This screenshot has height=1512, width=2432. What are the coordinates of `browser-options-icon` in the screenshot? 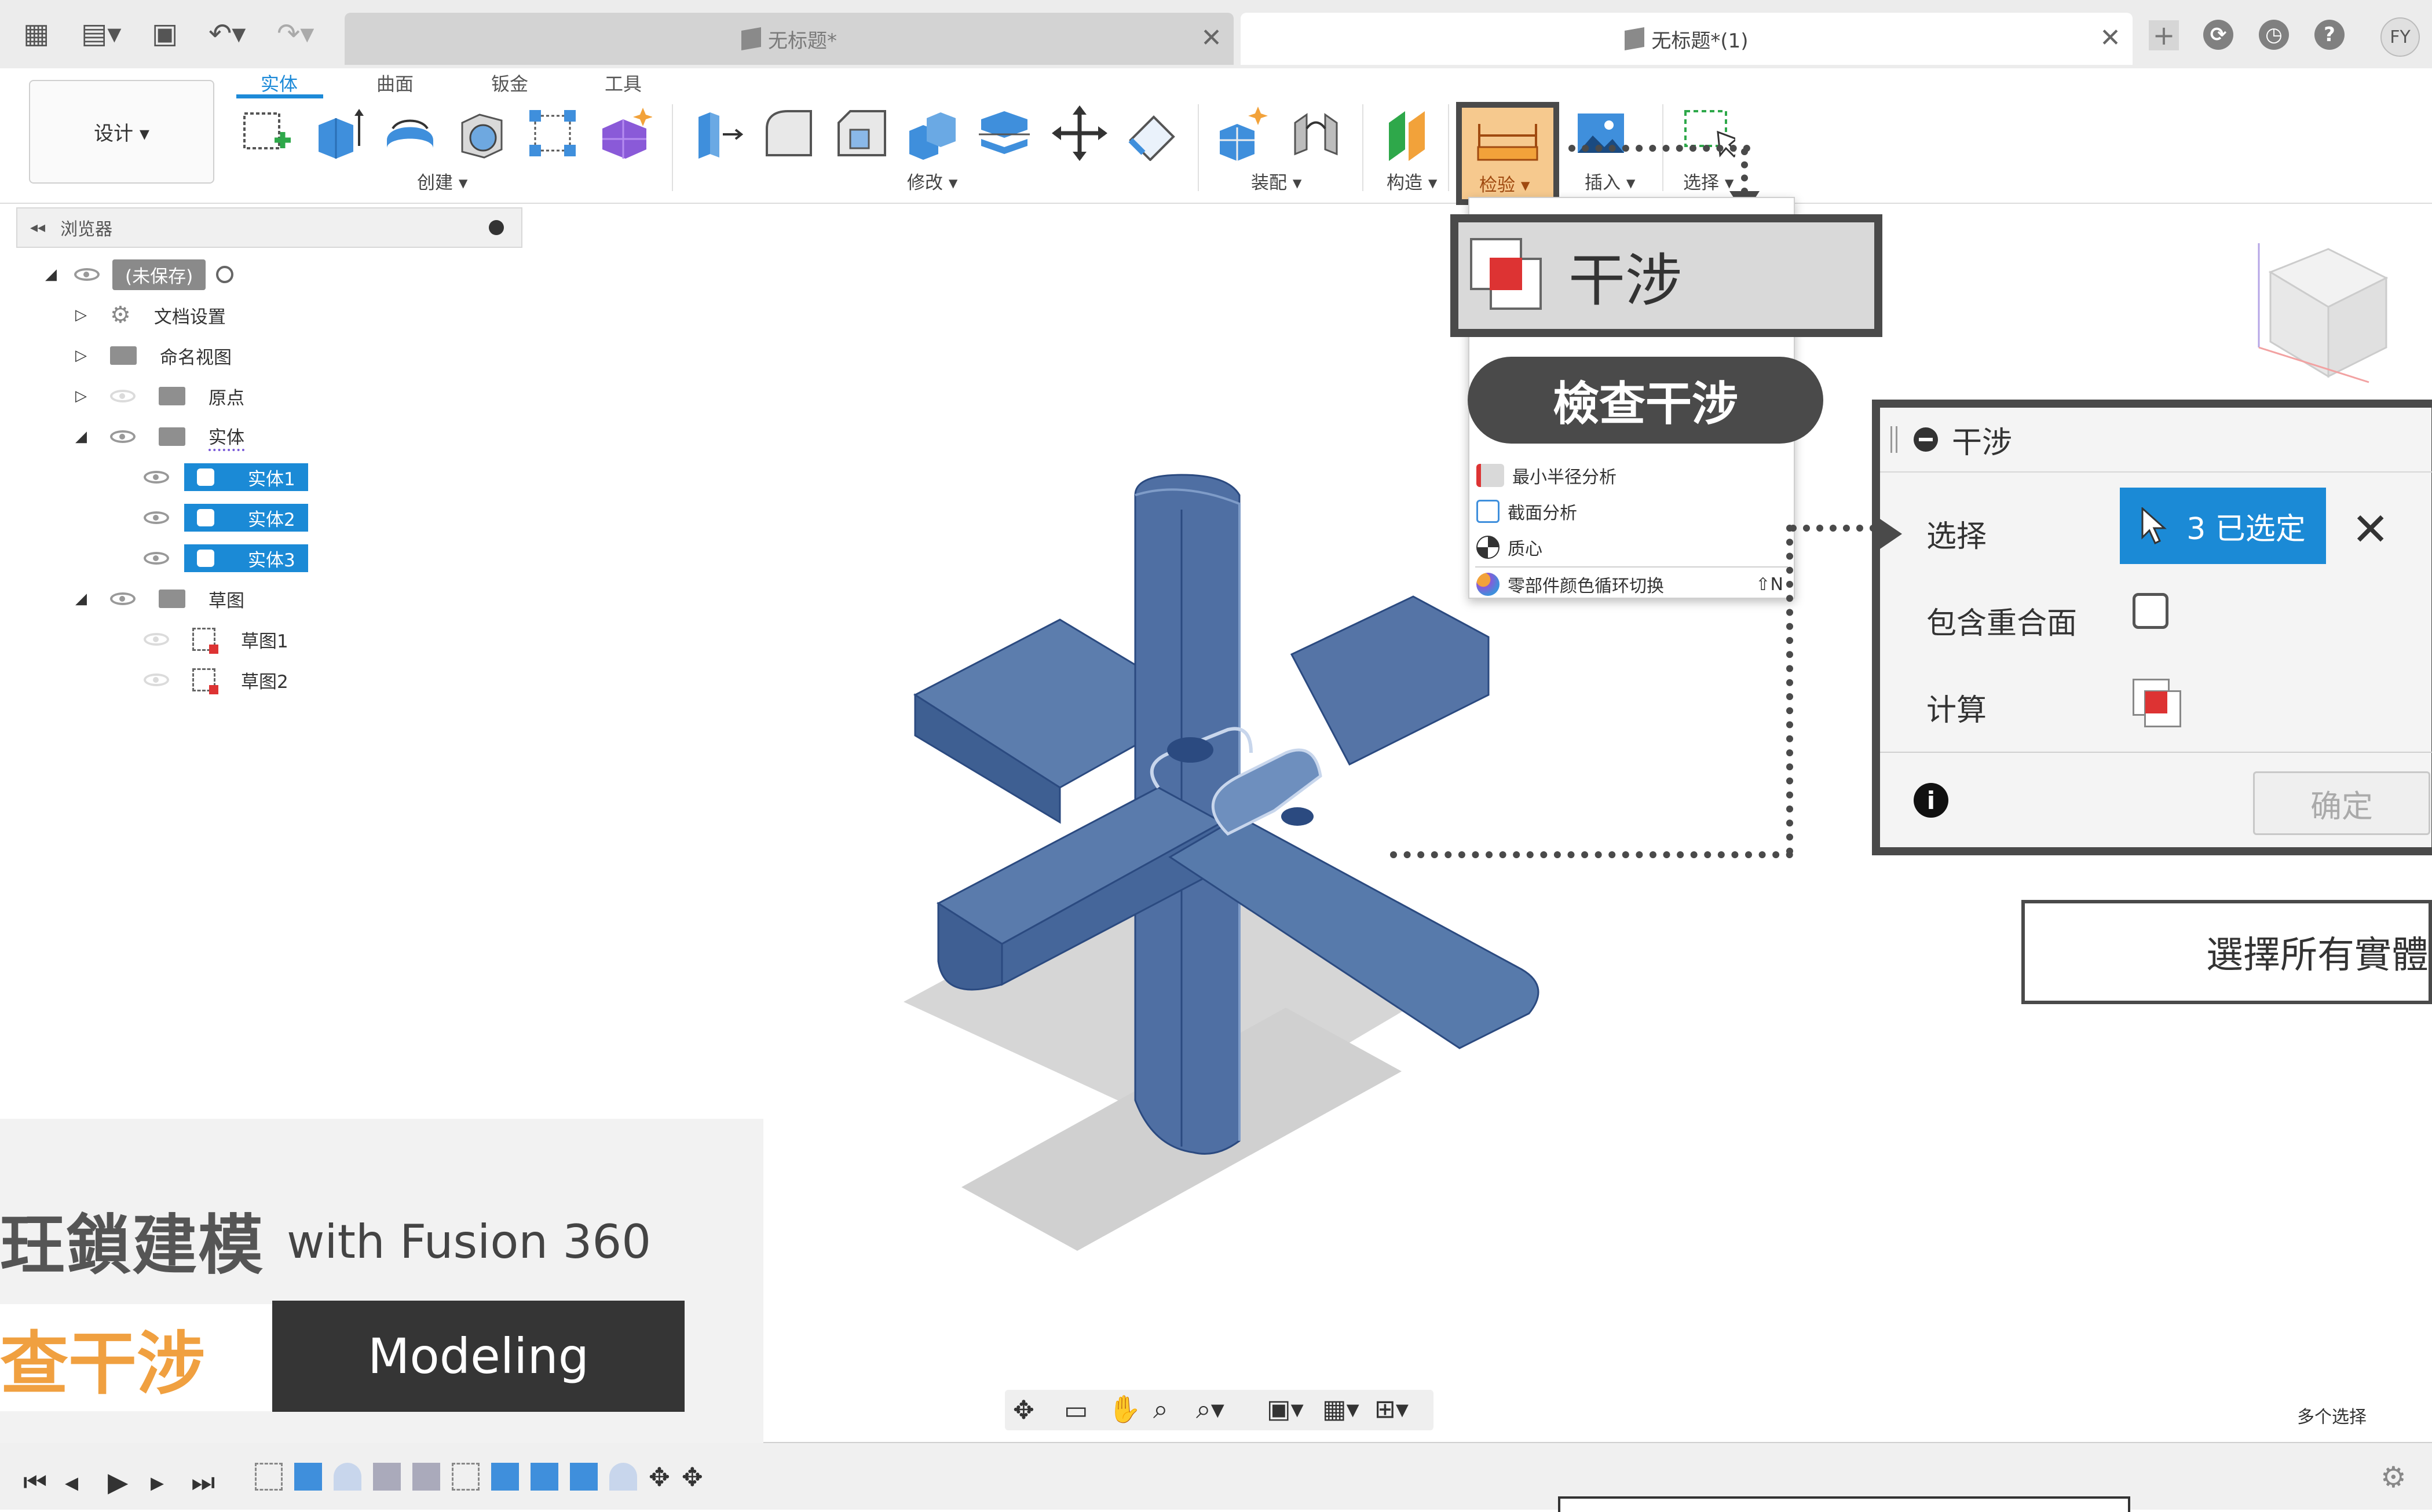 It's located at (497, 228).